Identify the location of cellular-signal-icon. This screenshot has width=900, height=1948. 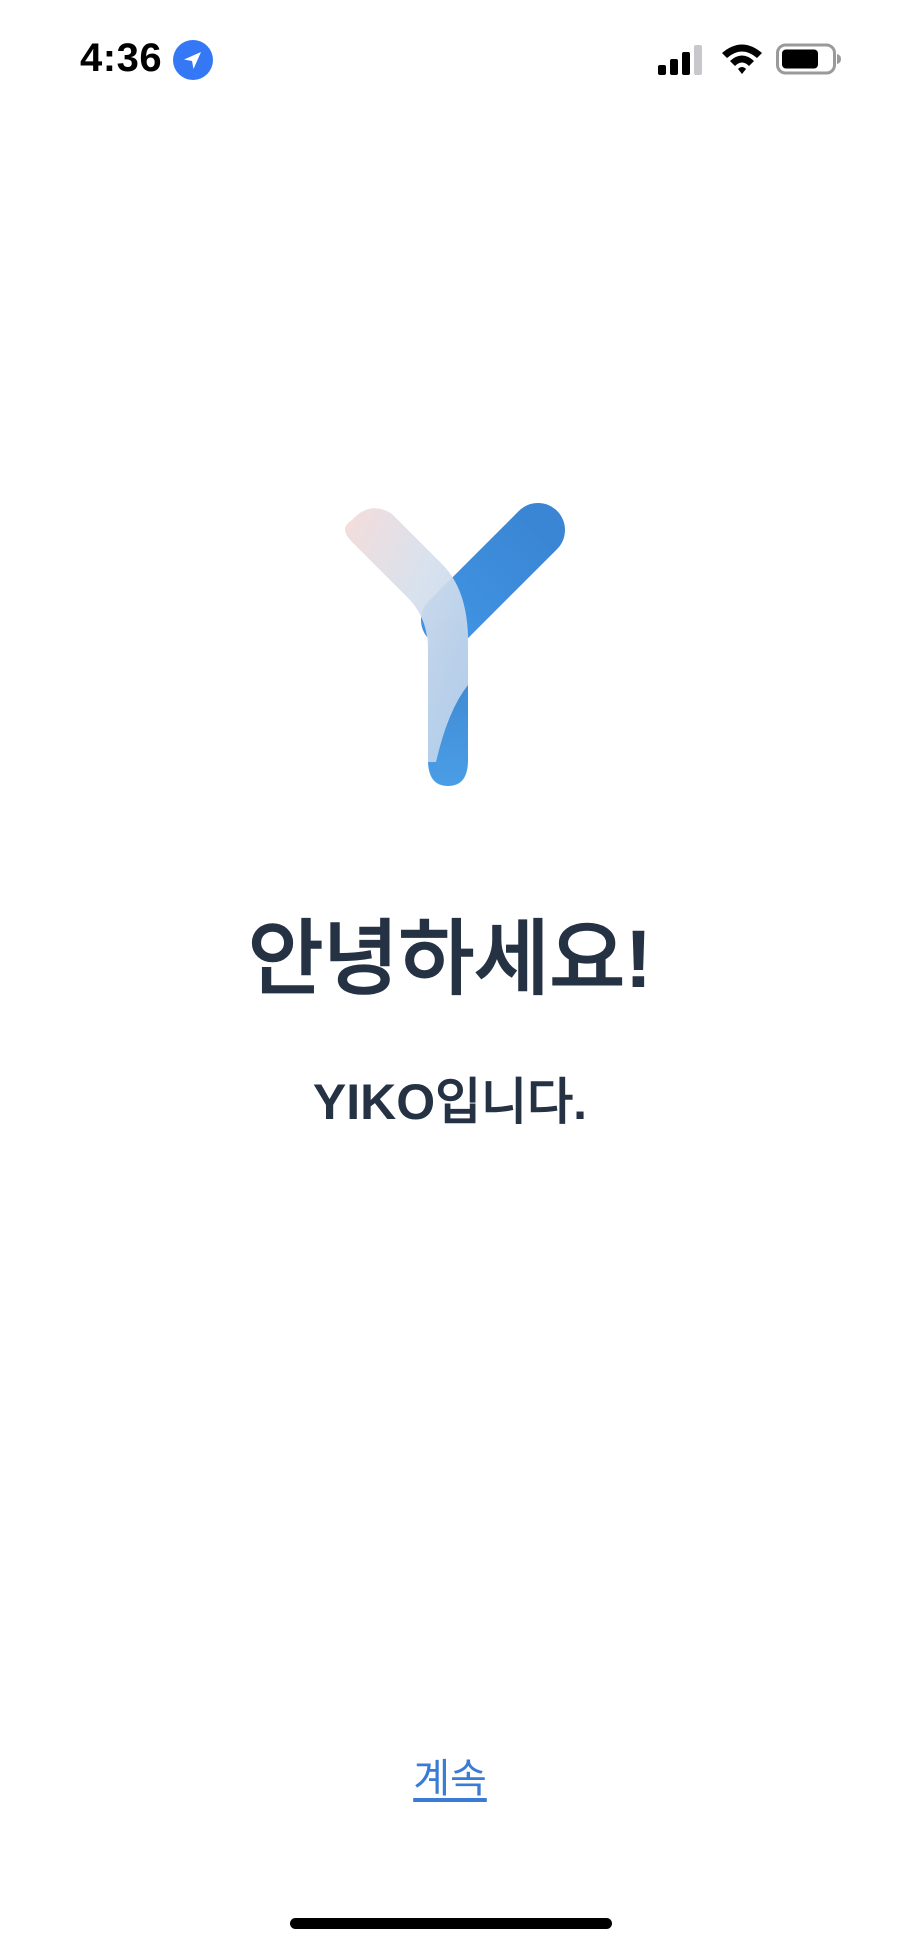
(680, 60).